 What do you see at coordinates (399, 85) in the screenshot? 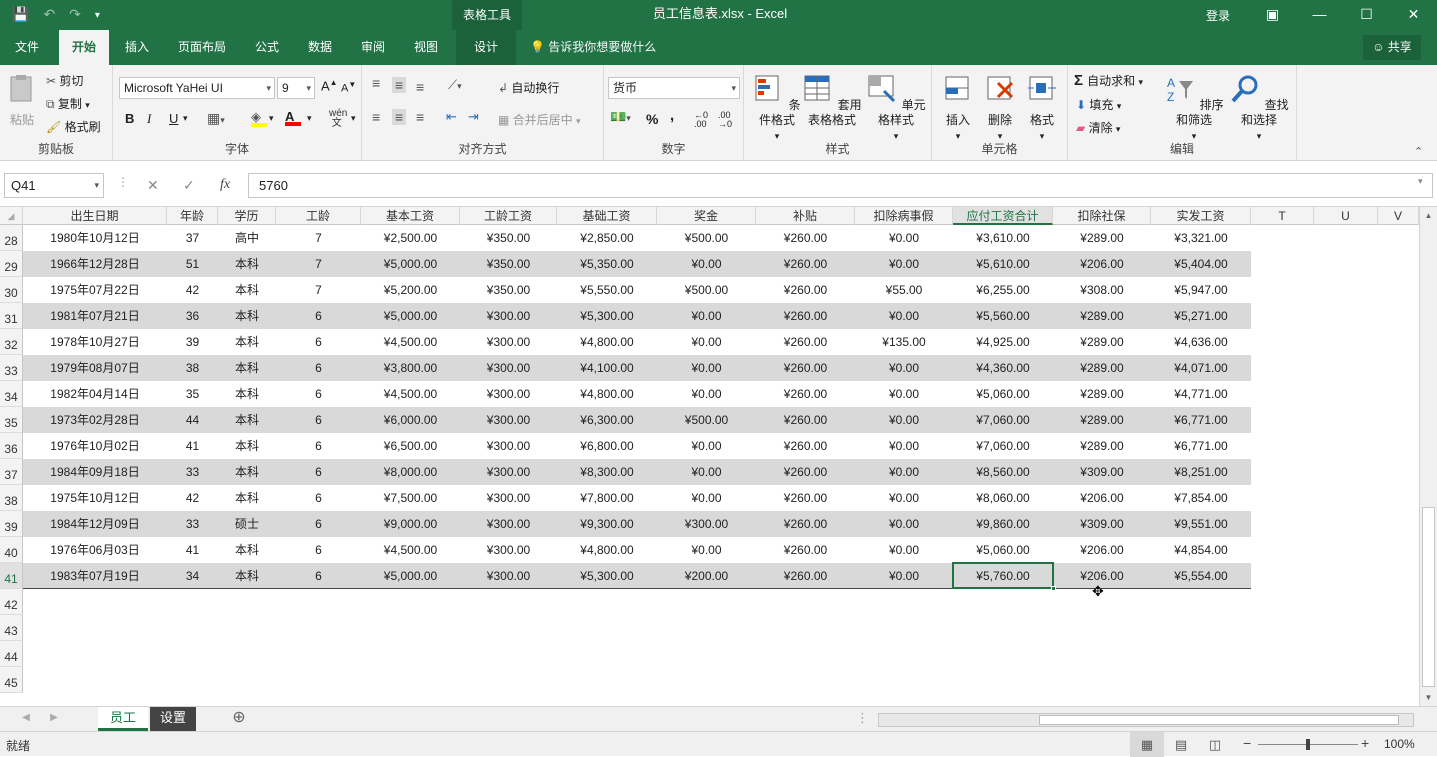
I see `align-middle-icon: ≡` at bounding box center [399, 85].